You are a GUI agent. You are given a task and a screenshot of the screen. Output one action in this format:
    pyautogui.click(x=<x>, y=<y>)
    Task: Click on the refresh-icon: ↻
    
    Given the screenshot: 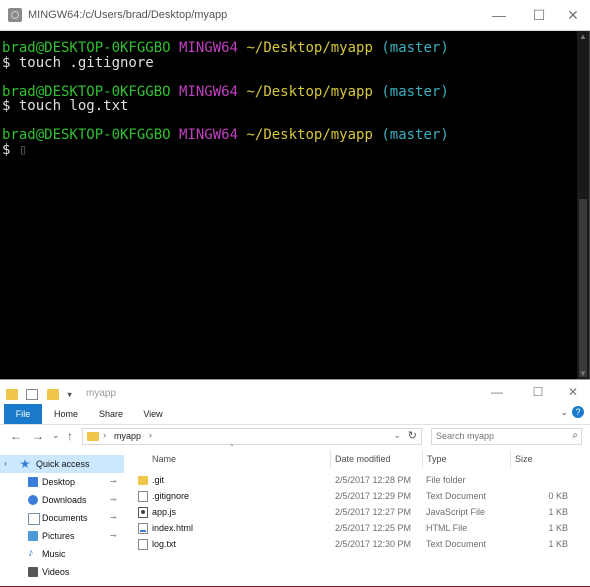 What is the action you would take?
    pyautogui.click(x=412, y=435)
    